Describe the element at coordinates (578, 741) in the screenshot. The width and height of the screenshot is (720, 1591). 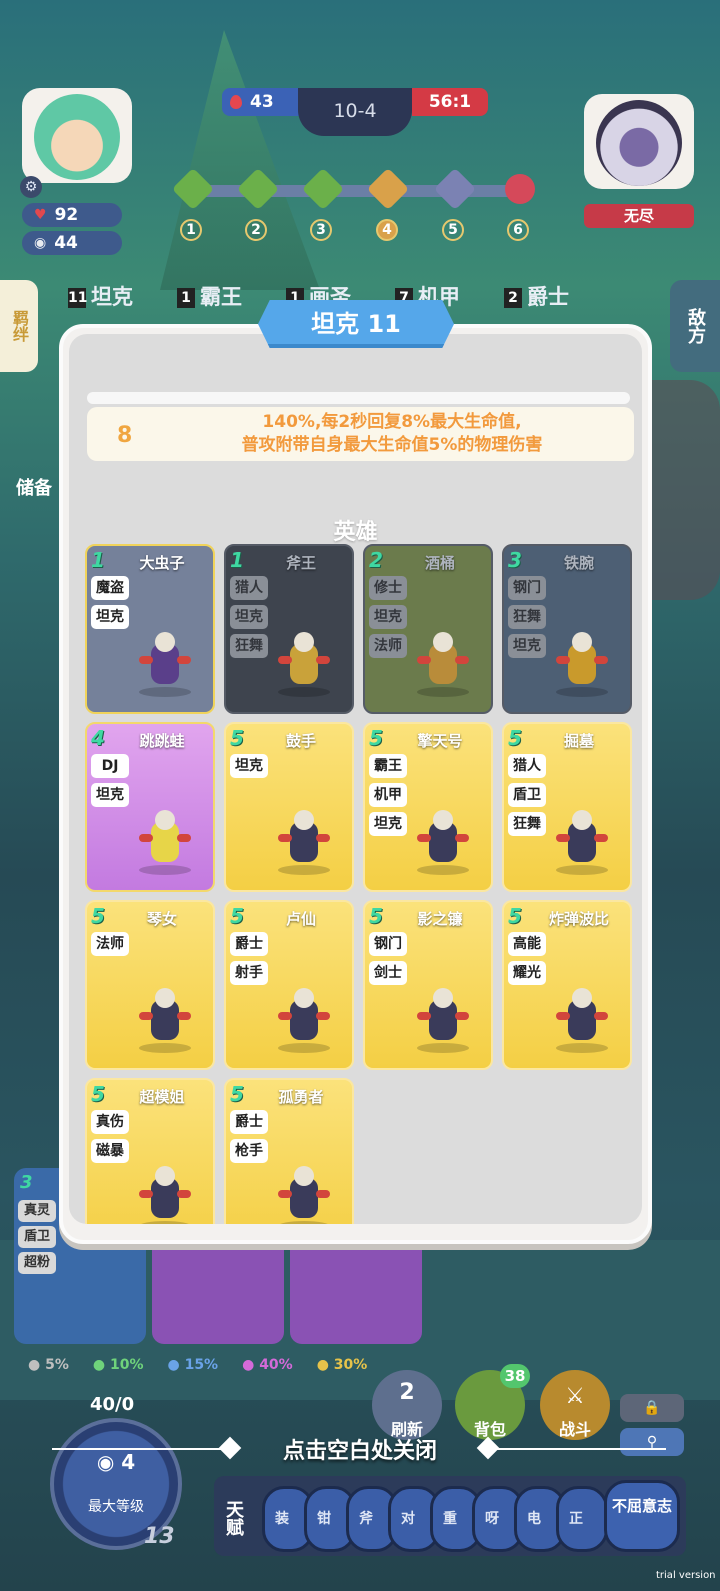
I see `hero-name: 掘墓` at that location.